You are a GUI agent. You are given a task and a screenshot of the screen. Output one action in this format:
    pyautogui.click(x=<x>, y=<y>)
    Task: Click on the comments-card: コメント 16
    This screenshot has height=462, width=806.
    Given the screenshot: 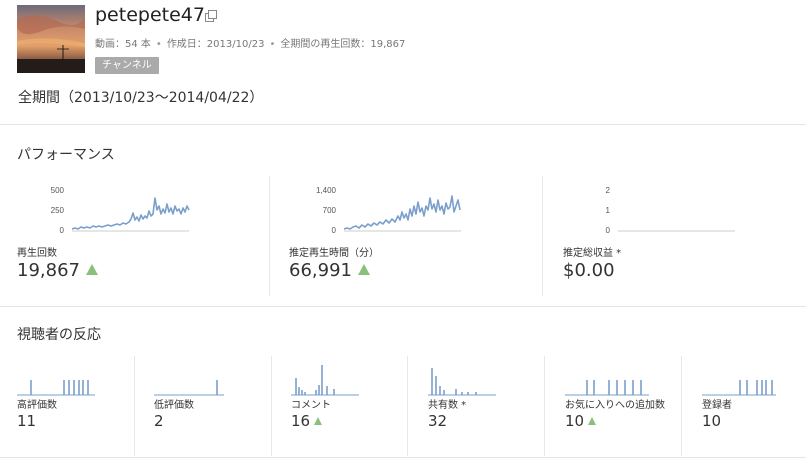 What is the action you would take?
    pyautogui.click(x=353, y=396)
    